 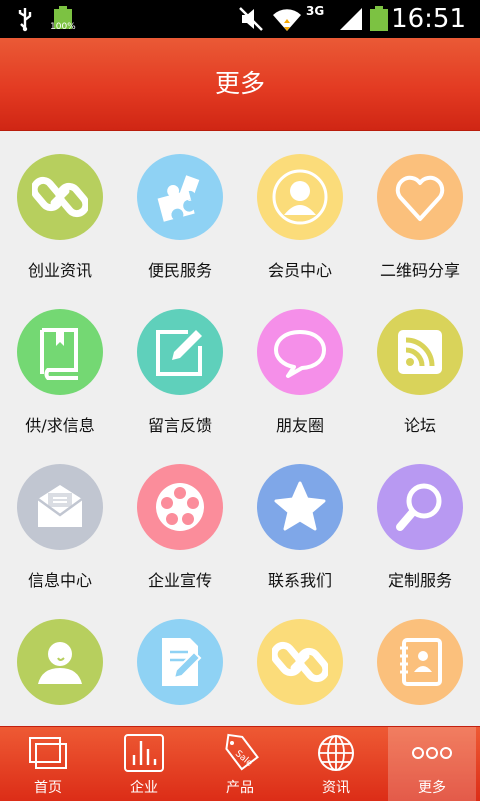 What do you see at coordinates (180, 507) in the screenshot?
I see `film-reel-icon` at bounding box center [180, 507].